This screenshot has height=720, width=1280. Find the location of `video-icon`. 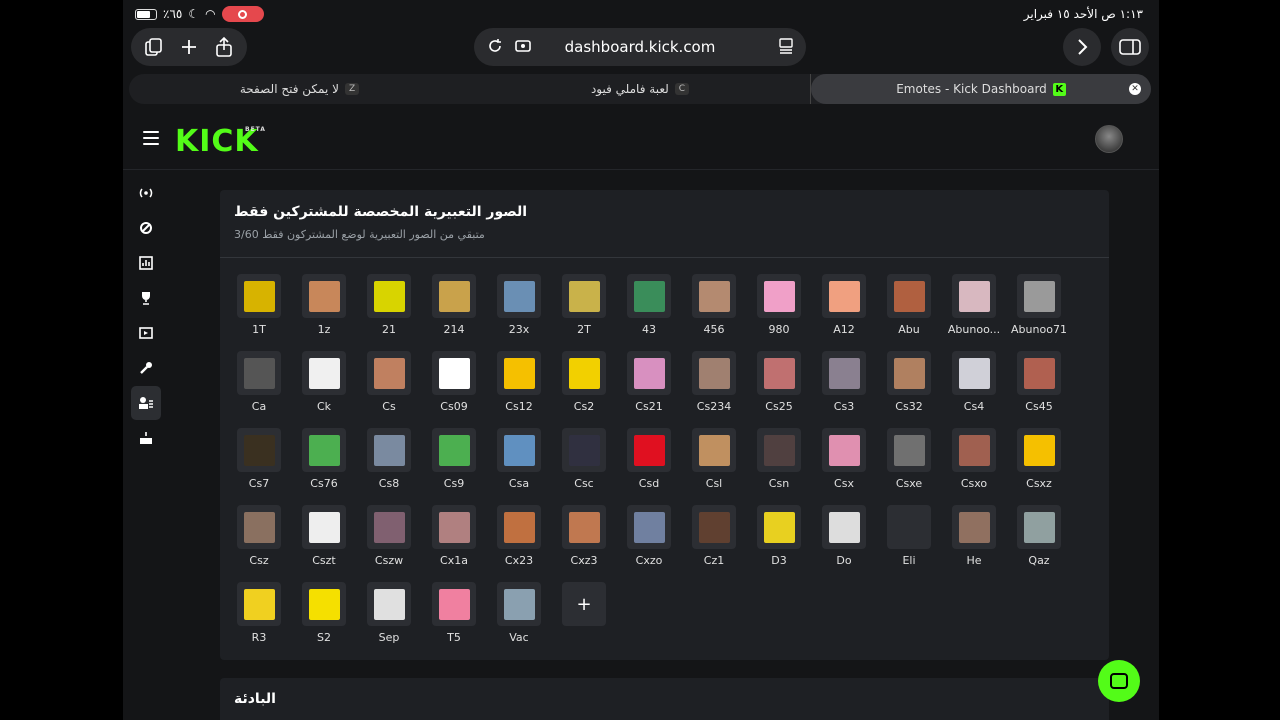

video-icon is located at coordinates (146, 333).